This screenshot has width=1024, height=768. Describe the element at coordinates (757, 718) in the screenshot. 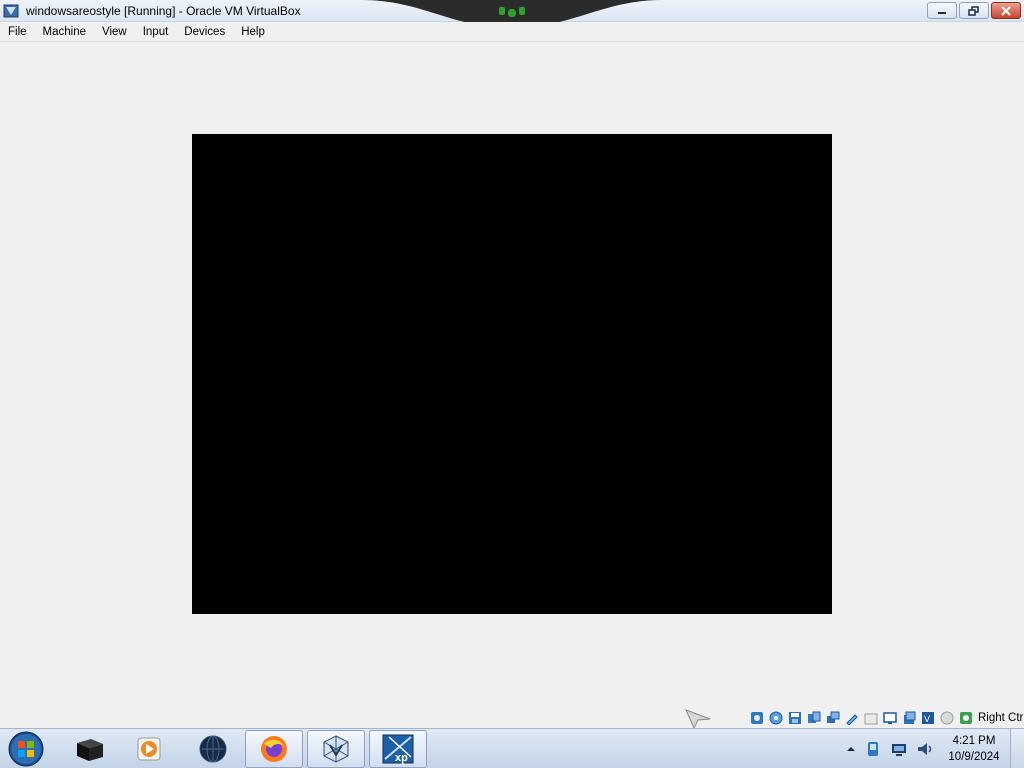

I see `hard-disk-icon` at that location.